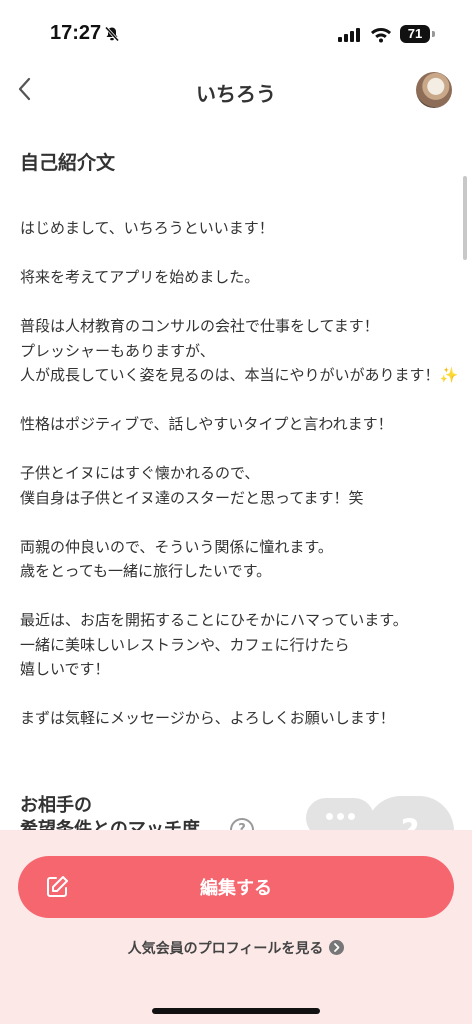 Image resolution: width=472 pixels, height=1024 pixels. I want to click on match-heading-line1: お相手の, so click(56, 805).